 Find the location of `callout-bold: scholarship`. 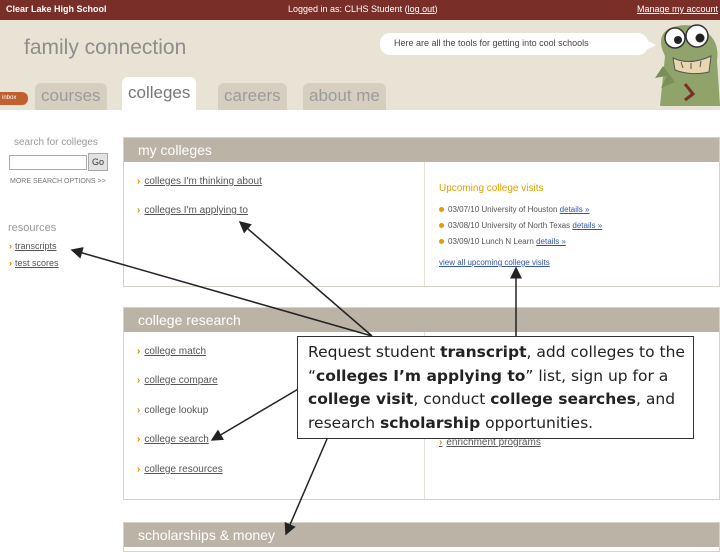

callout-bold: scholarship is located at coordinates (430, 422).